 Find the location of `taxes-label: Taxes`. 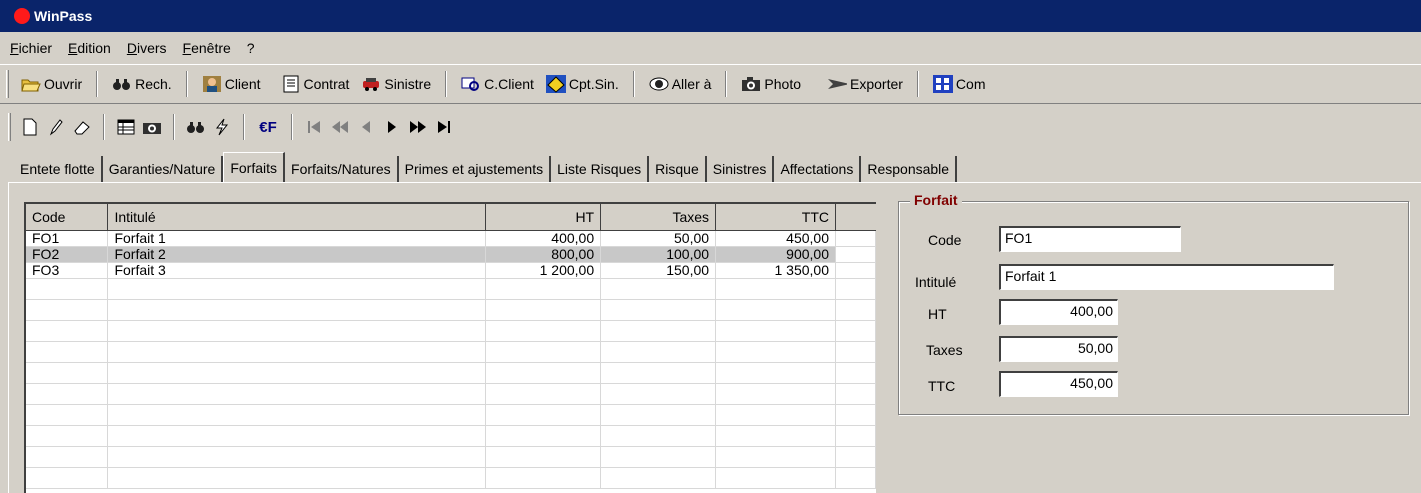

taxes-label: Taxes is located at coordinates (944, 350).